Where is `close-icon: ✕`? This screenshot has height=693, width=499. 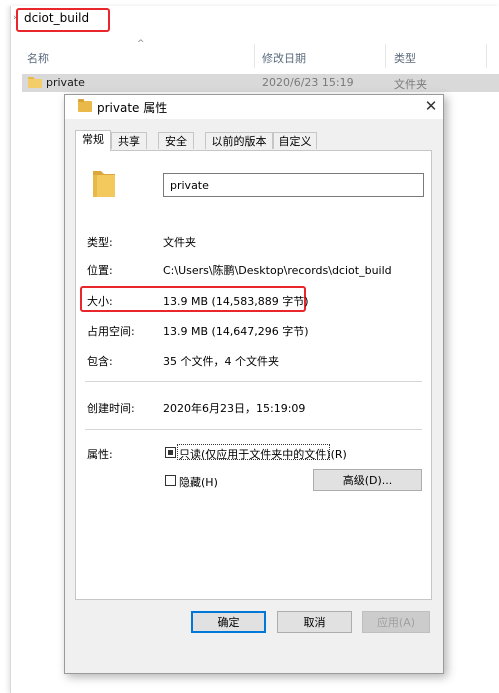
close-icon: ✕ is located at coordinates (431, 106).